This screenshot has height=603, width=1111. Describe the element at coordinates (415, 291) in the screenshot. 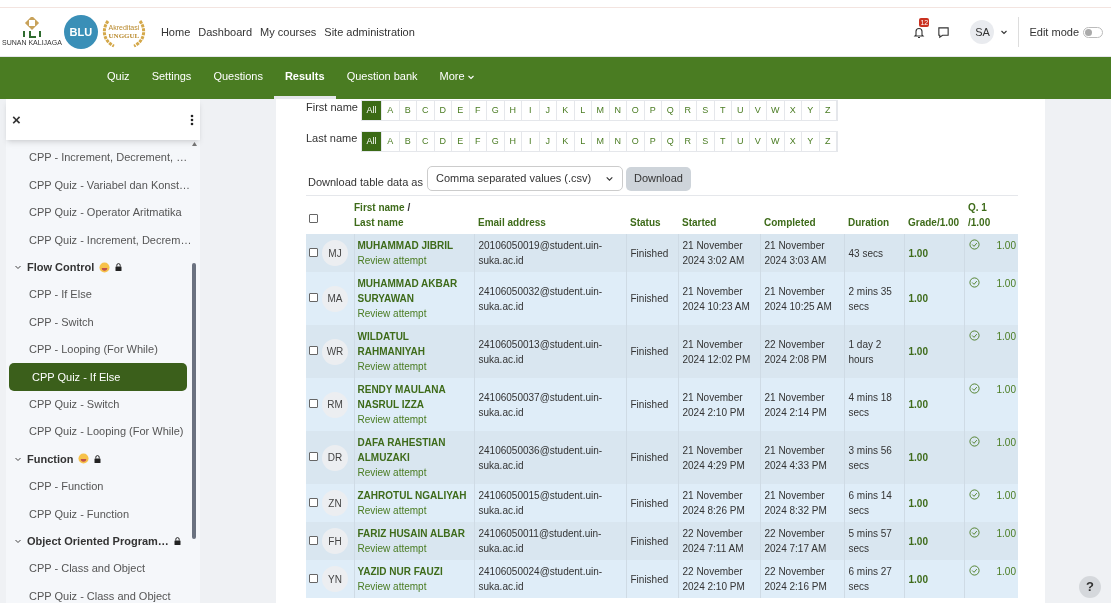

I see `student-name-link: MUHAMMAD AKBAR SURYAWAN` at that location.